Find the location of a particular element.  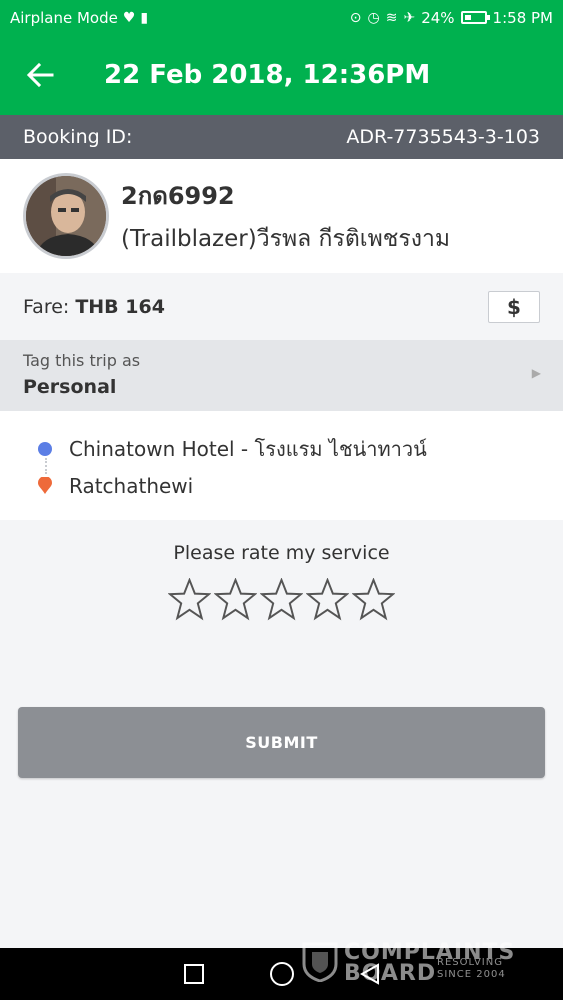

payment-method-button: $ is located at coordinates (514, 306).